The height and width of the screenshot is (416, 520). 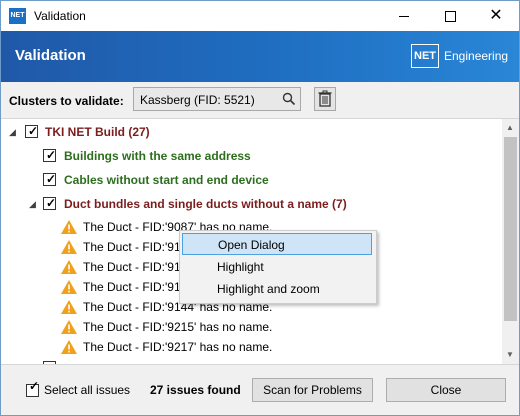 I want to click on issues-count: 27 issues found, so click(x=195, y=390).